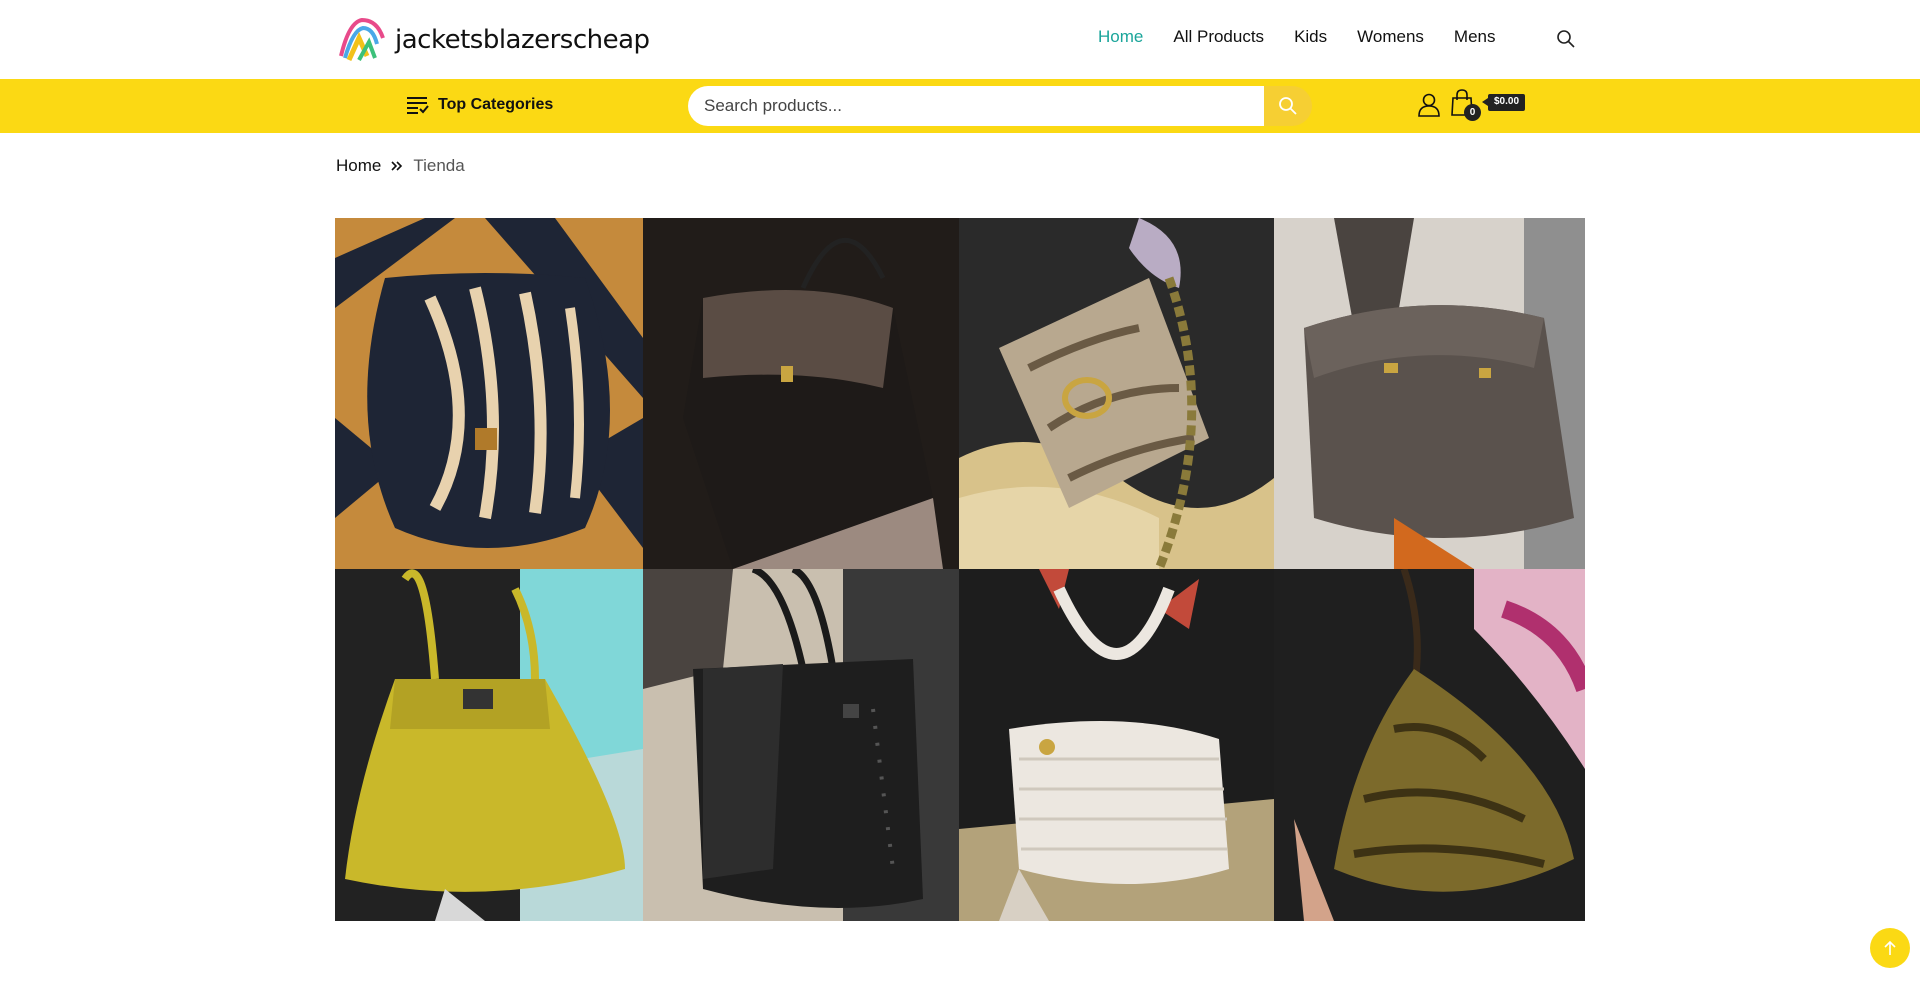  Describe the element at coordinates (1472, 112) in the screenshot. I see `cart-count-badge: 0` at that location.